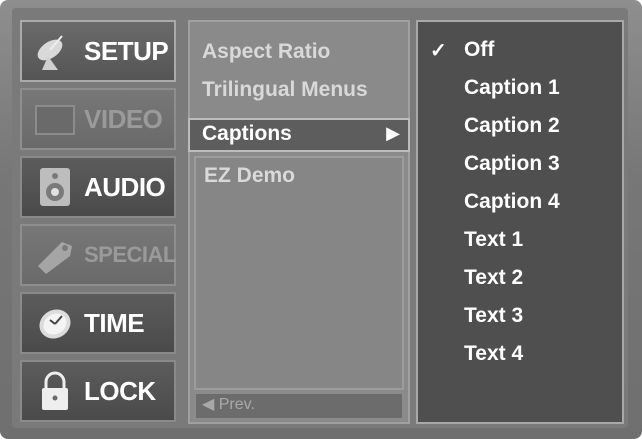 This screenshot has width=642, height=439. Describe the element at coordinates (120, 390) in the screenshot. I see `tab-label: LOCK` at that location.